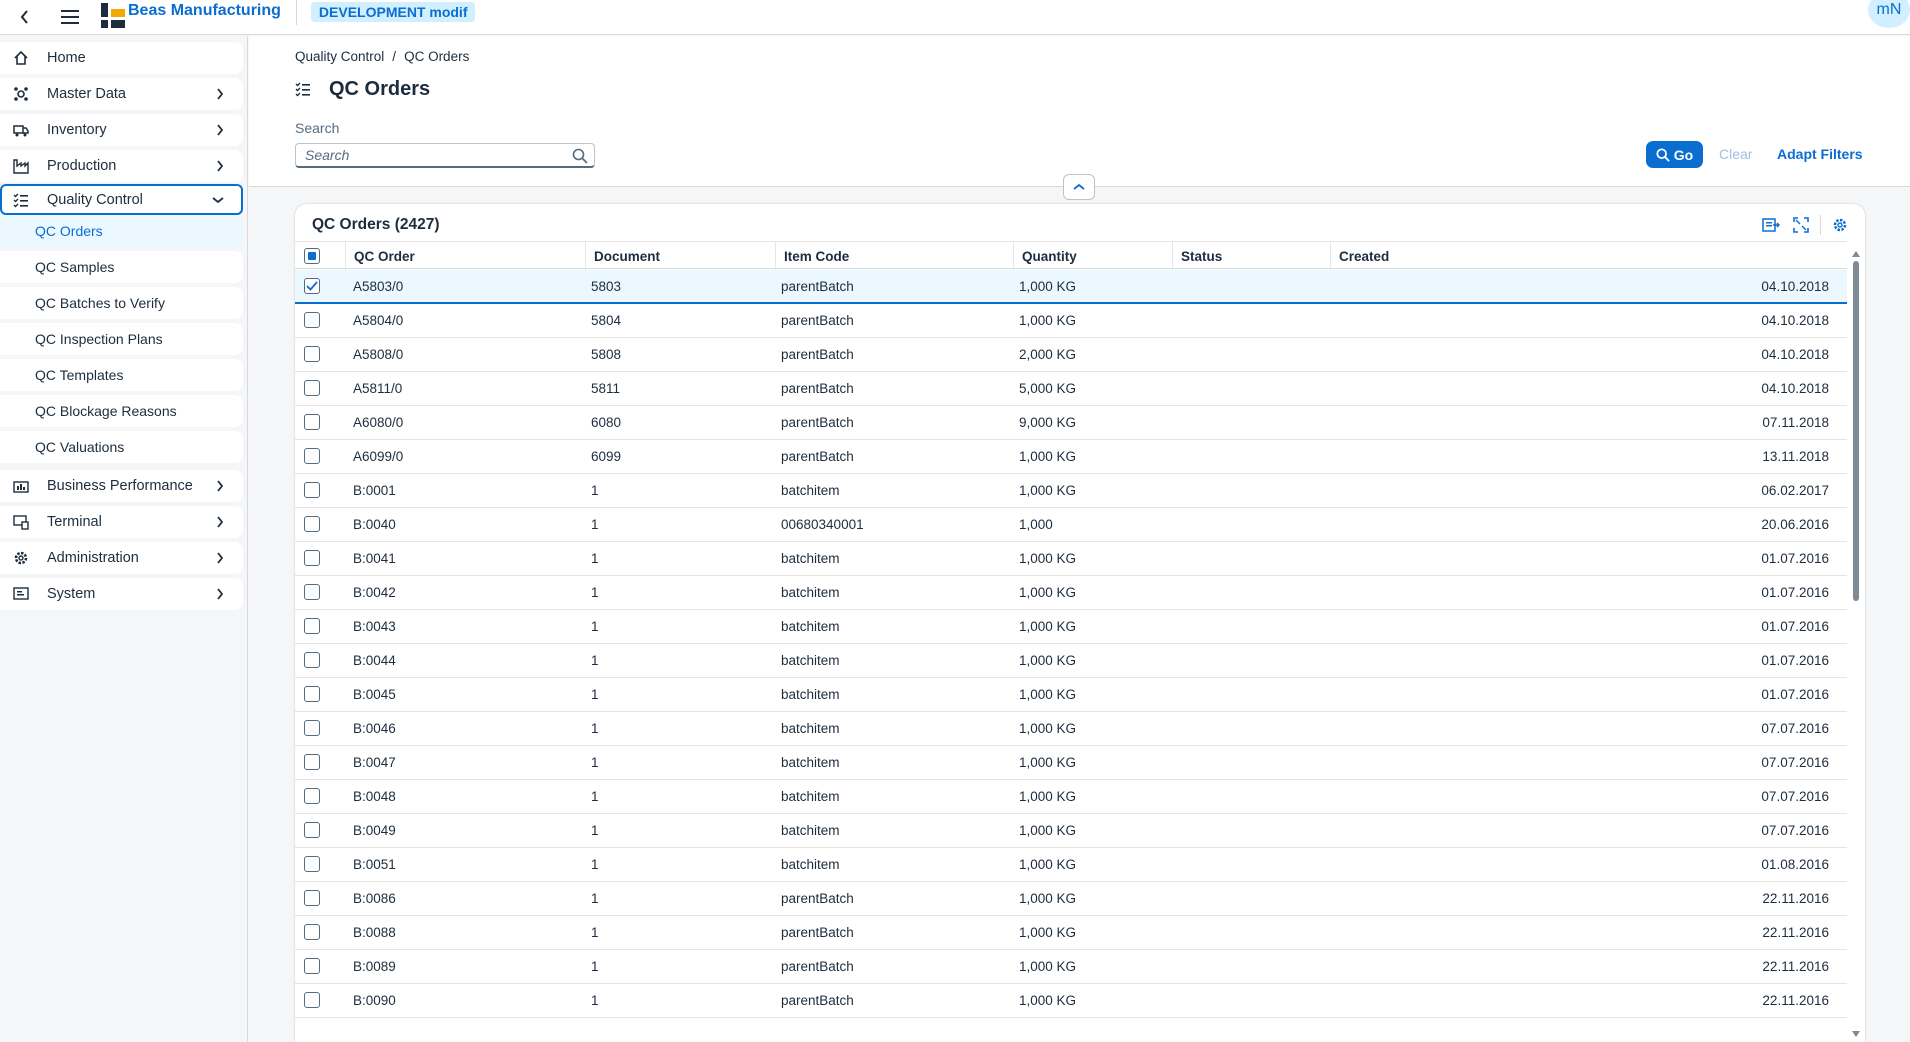 The height and width of the screenshot is (1042, 1910). I want to click on nav-subitem-qc-valuations: QC Valuations, so click(121, 447).